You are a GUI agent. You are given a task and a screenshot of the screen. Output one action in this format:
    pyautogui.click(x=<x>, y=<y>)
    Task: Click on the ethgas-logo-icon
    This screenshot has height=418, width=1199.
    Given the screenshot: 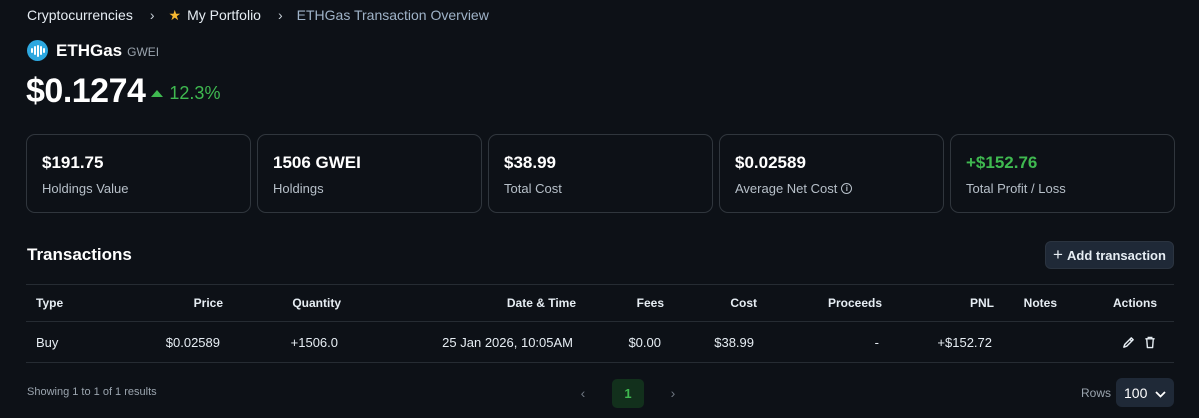 What is the action you would take?
    pyautogui.click(x=37, y=50)
    